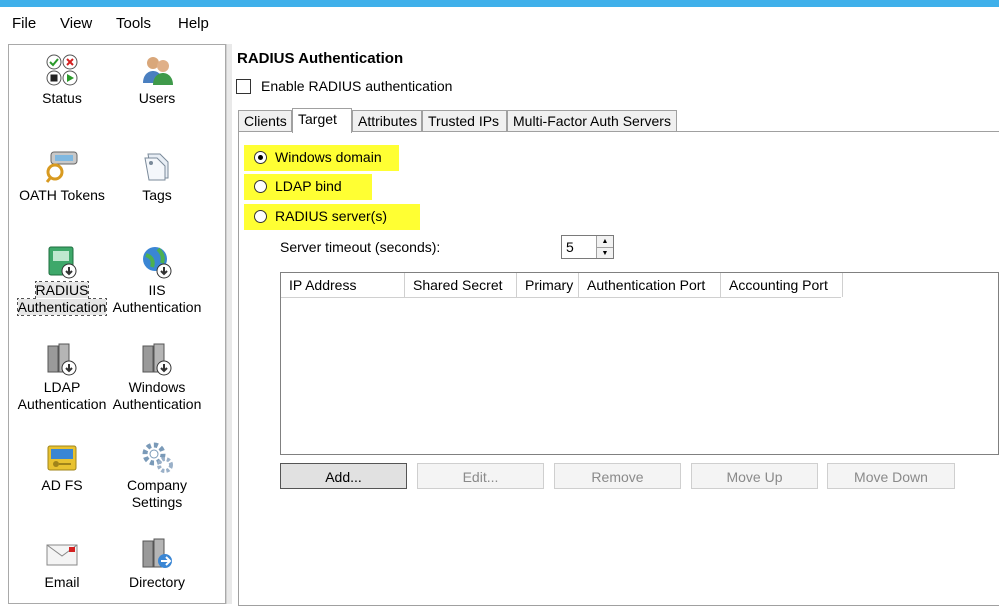 The height and width of the screenshot is (606, 999). Describe the element at coordinates (587, 247) in the screenshot. I see `server-timeout-stepper: 5 ▲ ▼` at that location.